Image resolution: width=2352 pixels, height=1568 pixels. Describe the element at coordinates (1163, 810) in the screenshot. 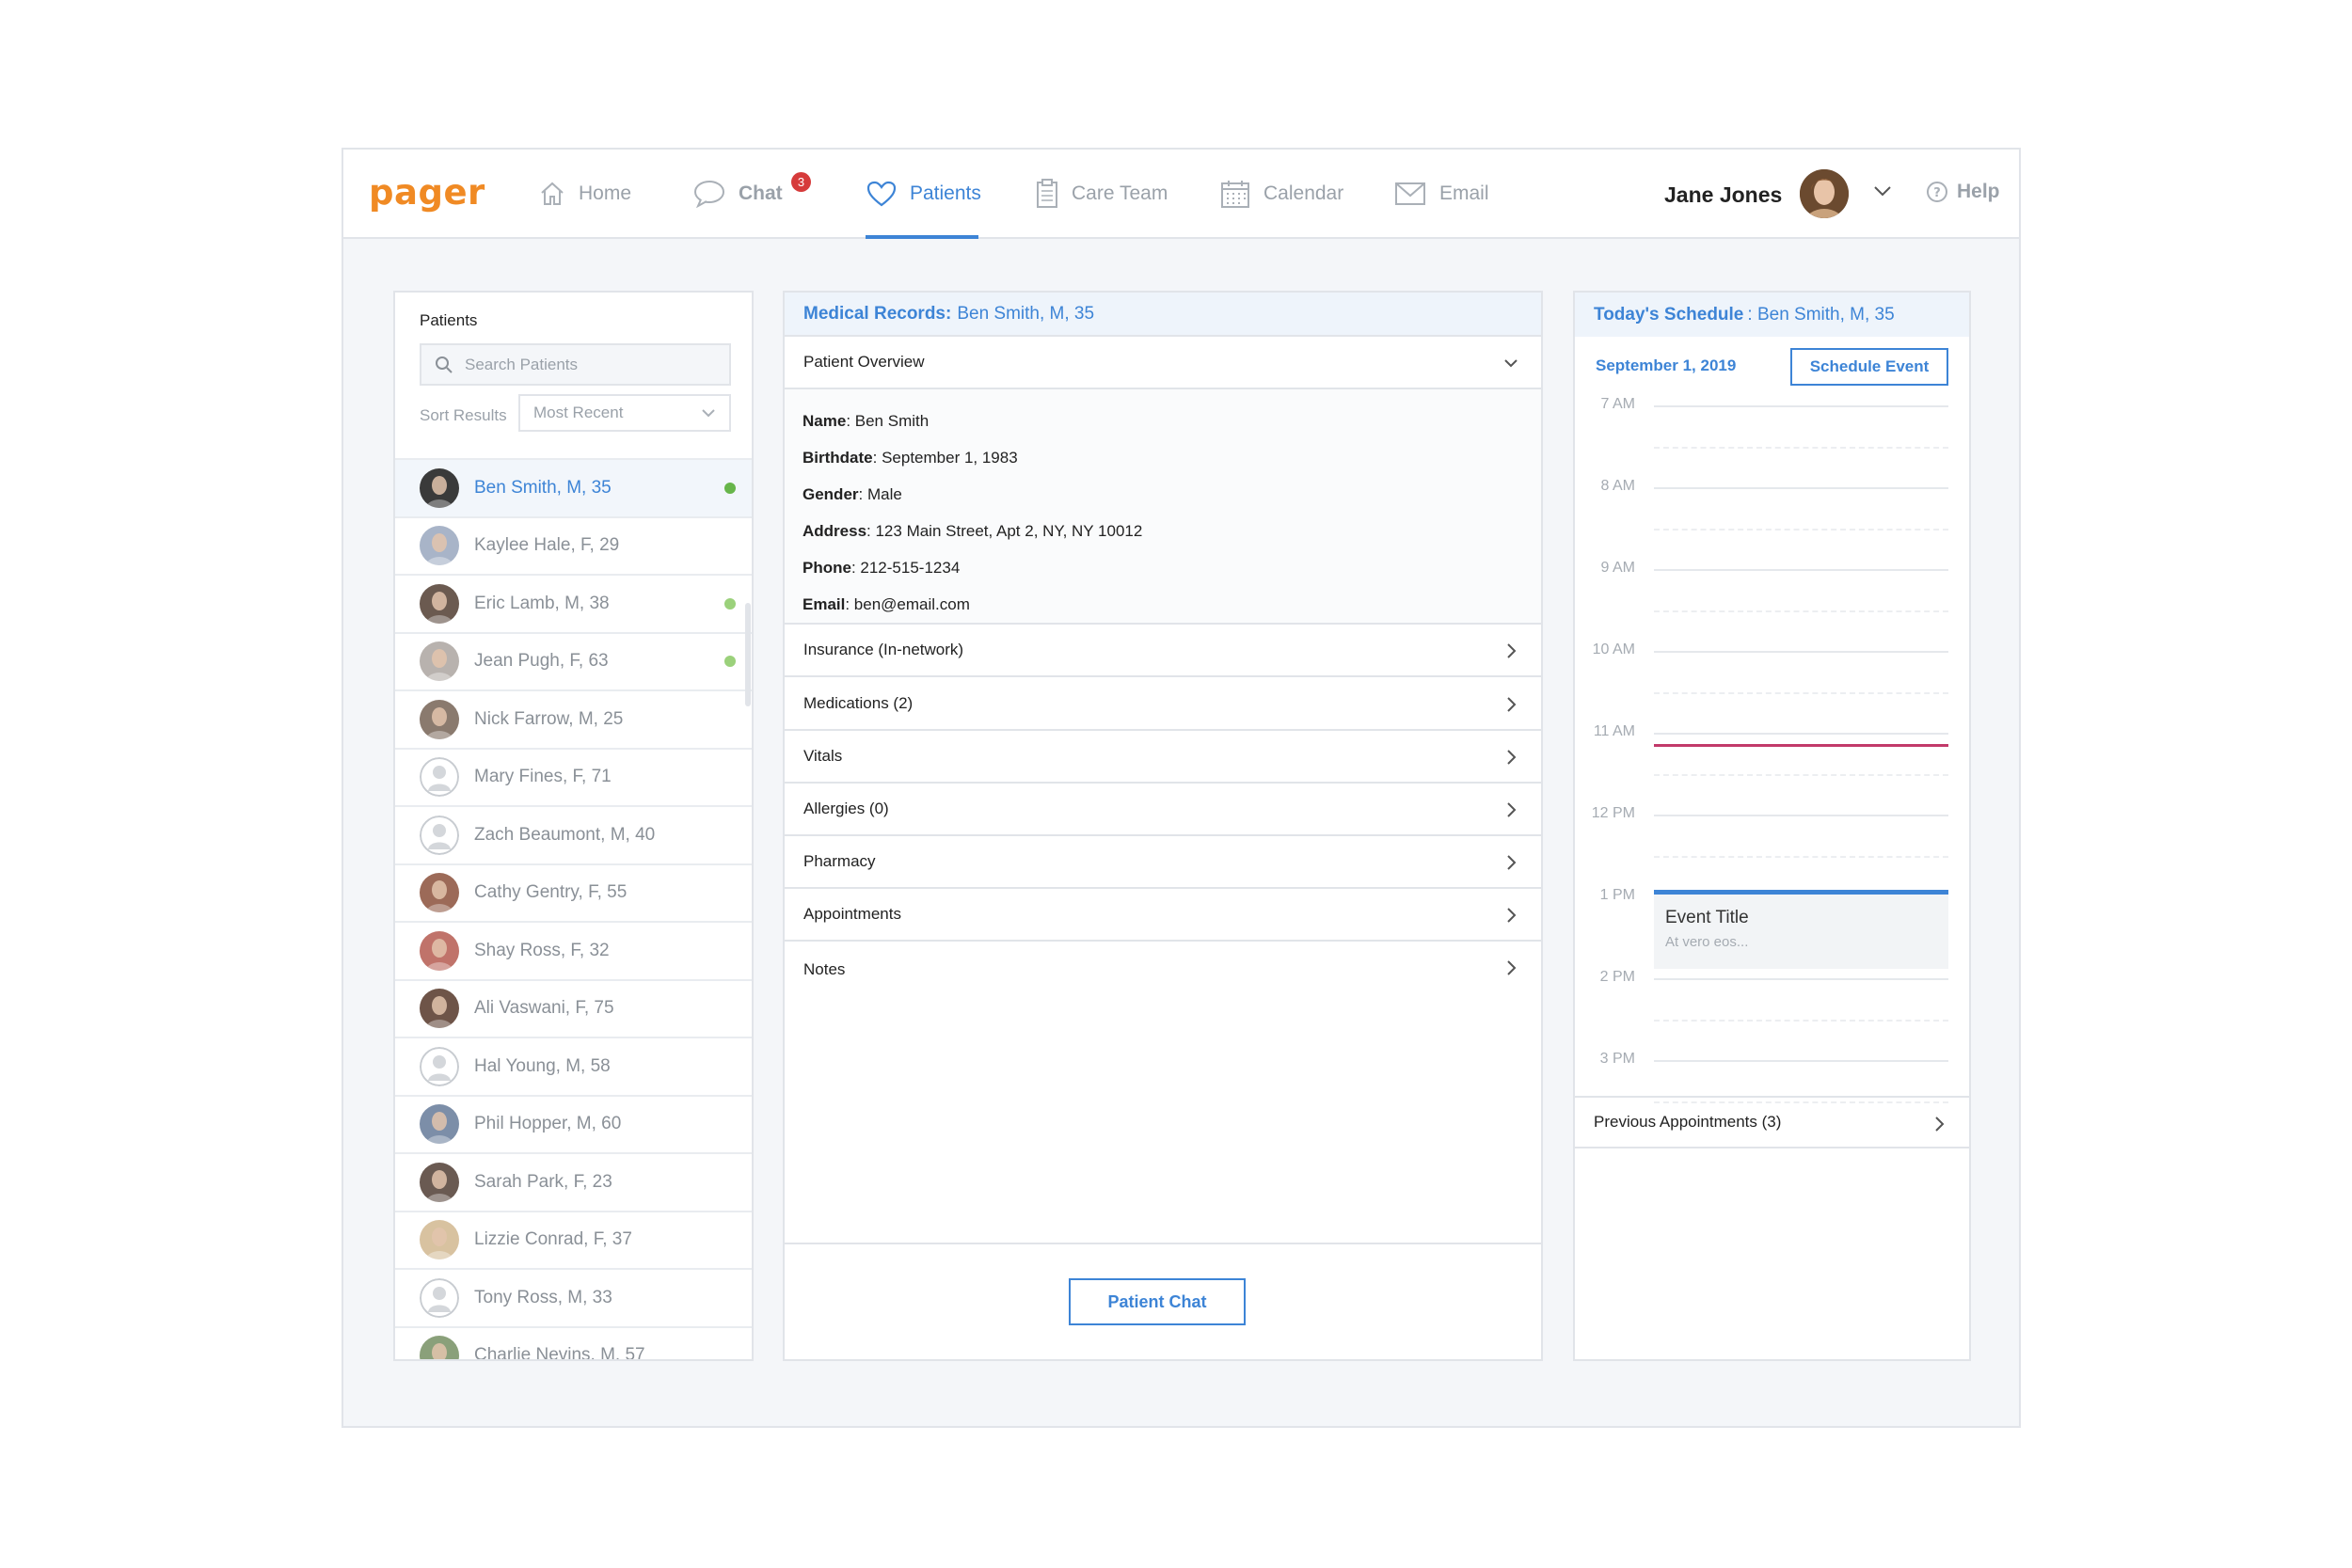

I see `record-section-row: Allergies (0)` at that location.